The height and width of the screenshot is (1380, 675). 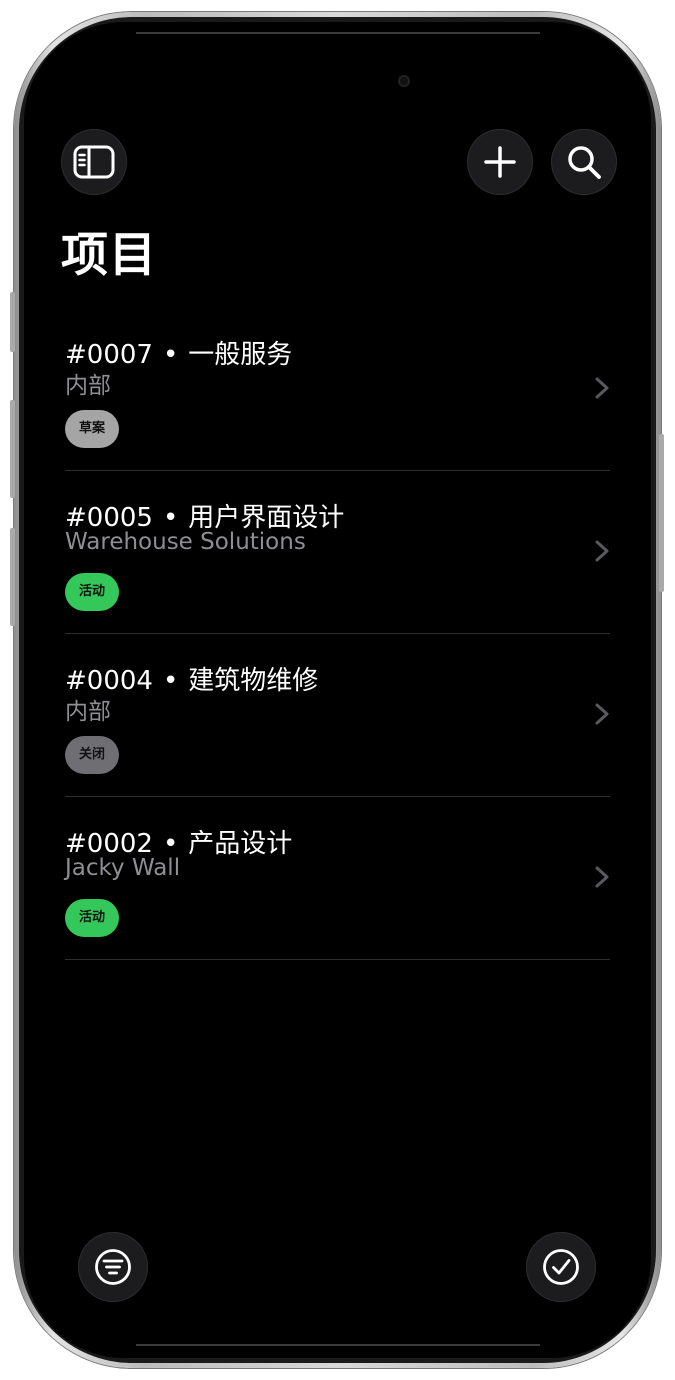 What do you see at coordinates (240, 355) in the screenshot?
I see `project-name: 一般服务` at bounding box center [240, 355].